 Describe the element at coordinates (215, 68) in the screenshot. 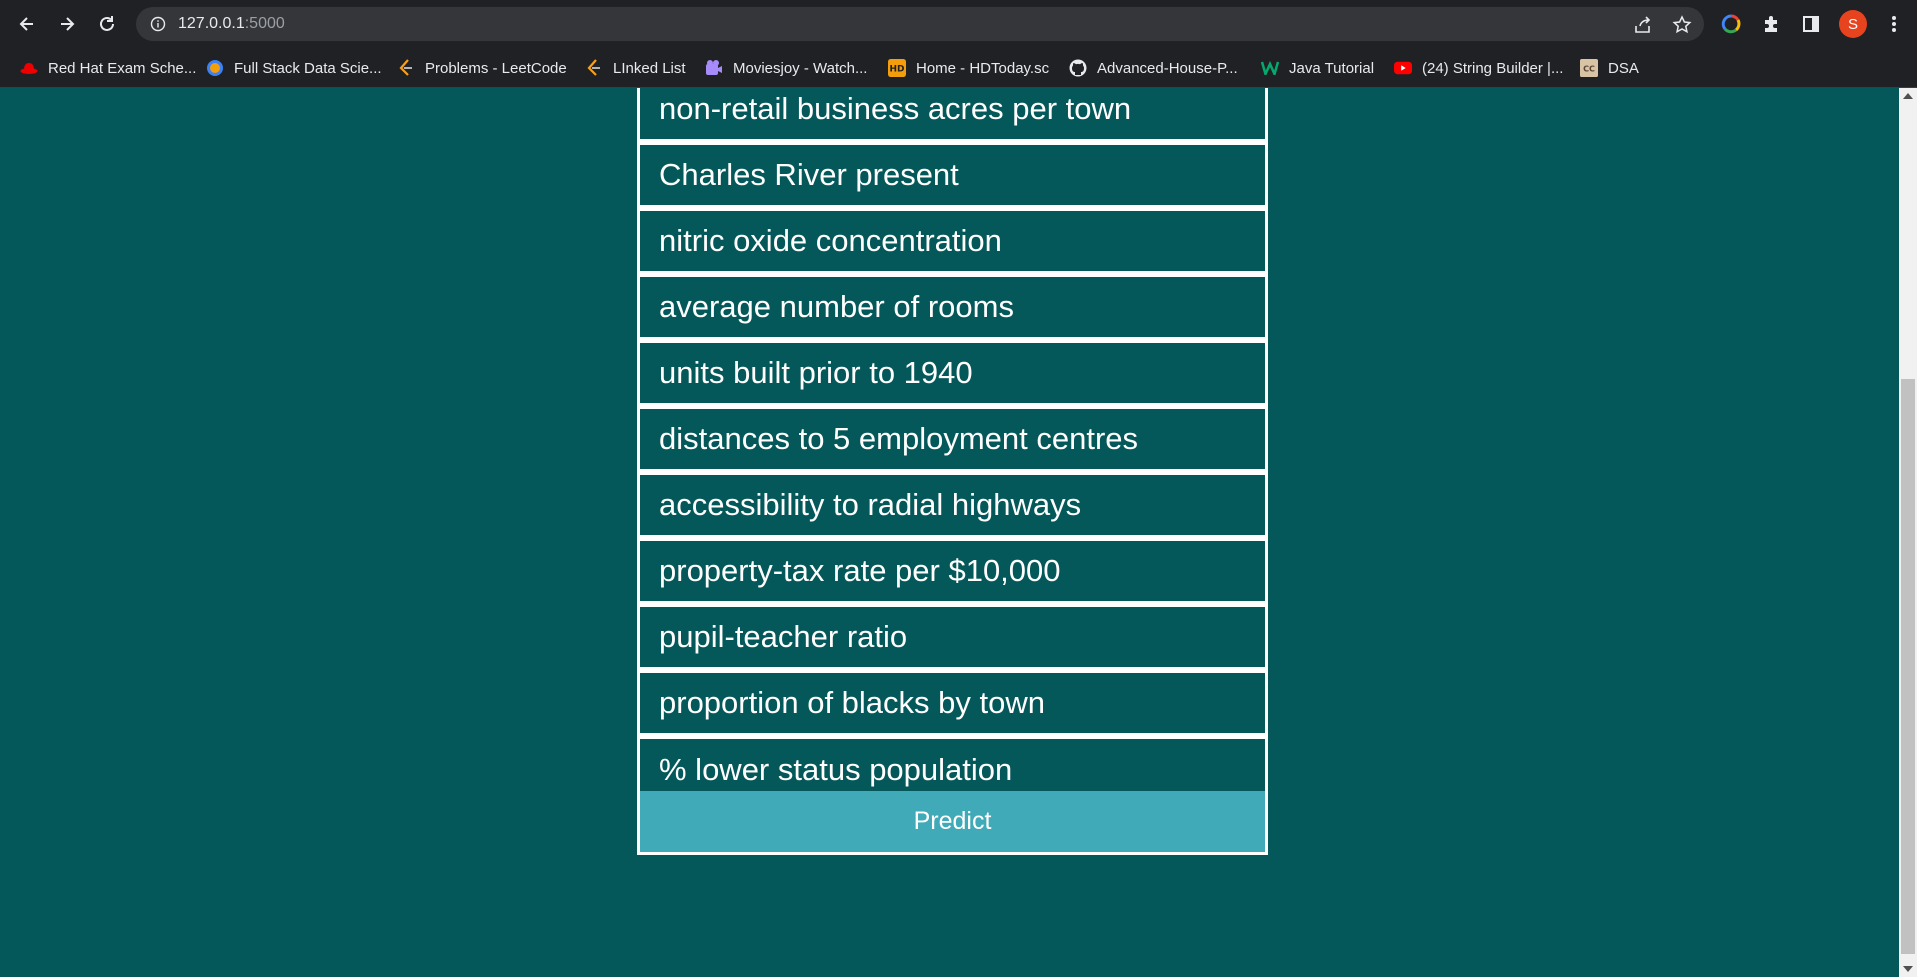

I see `ineuron-icon` at that location.